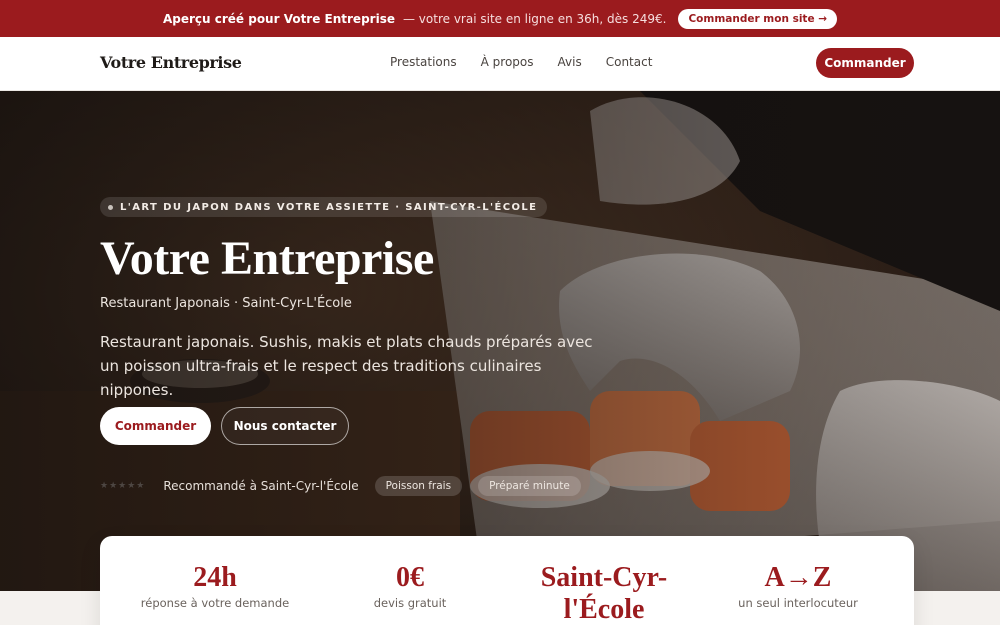  What do you see at coordinates (110, 207) in the screenshot?
I see `dot-icon` at bounding box center [110, 207].